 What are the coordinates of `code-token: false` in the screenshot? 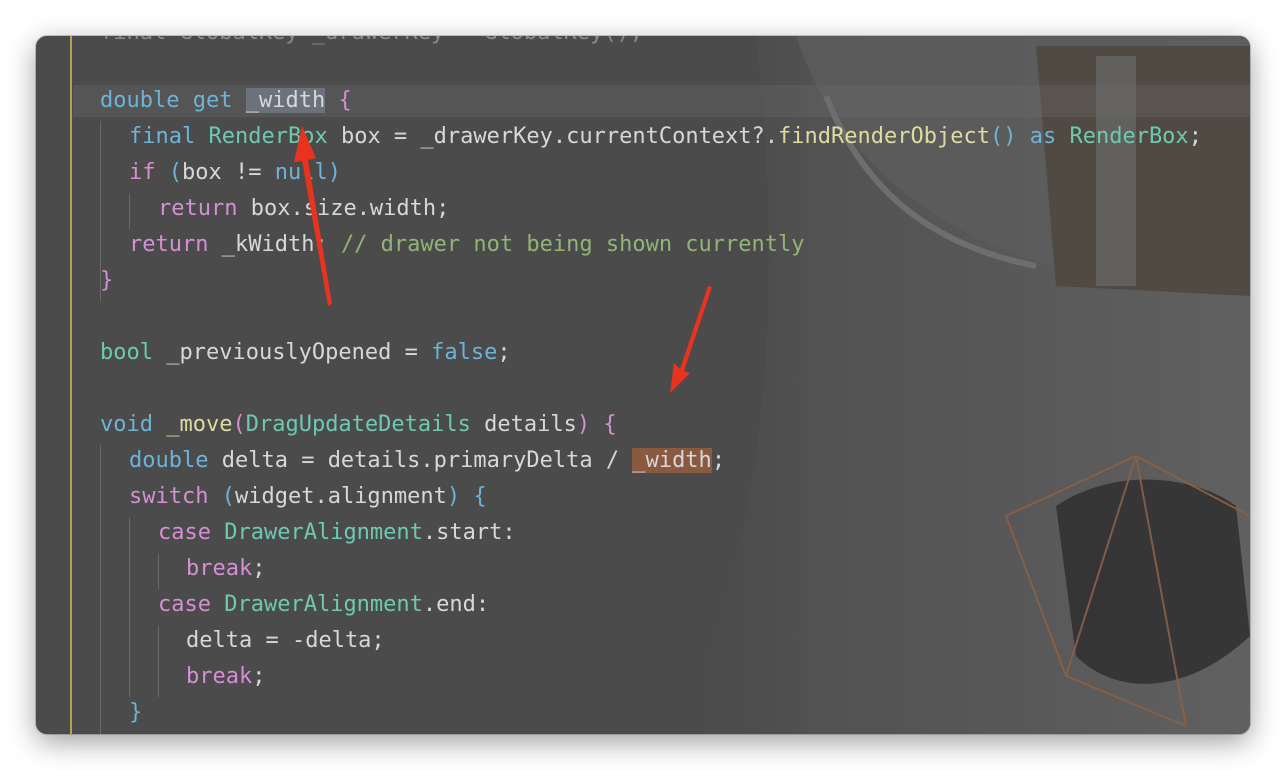 It's located at (464, 352).